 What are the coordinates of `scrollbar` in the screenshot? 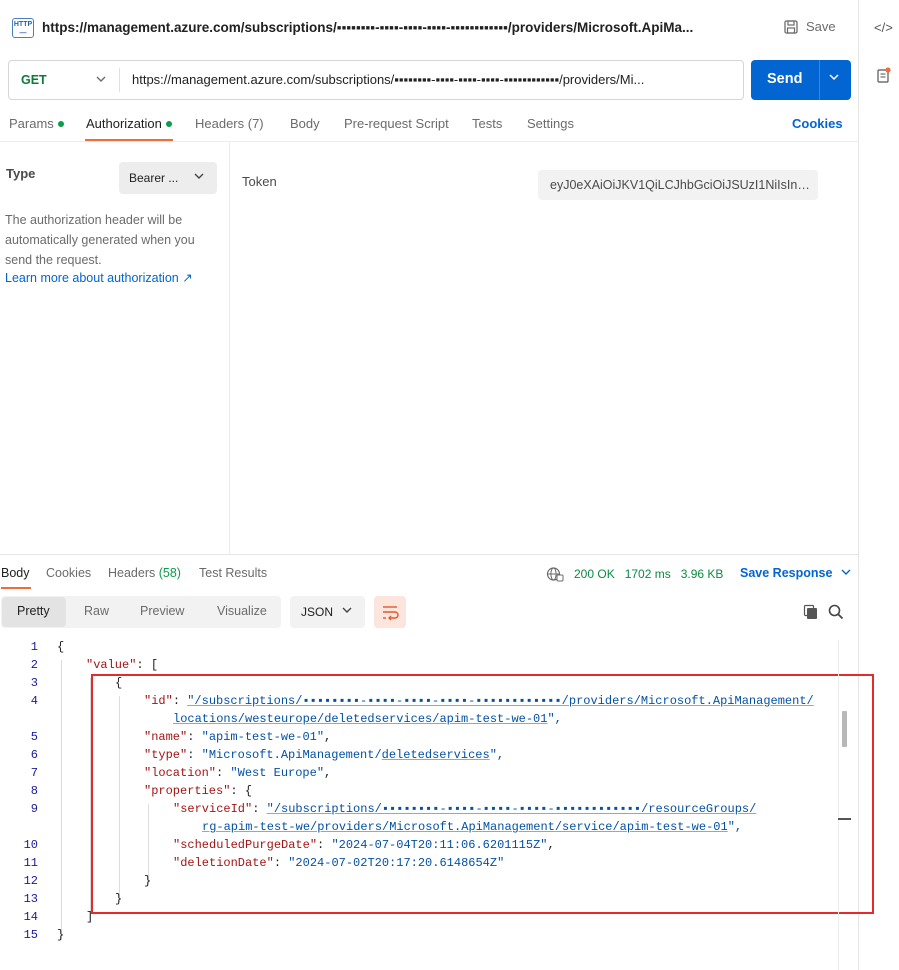 It's located at (845, 805).